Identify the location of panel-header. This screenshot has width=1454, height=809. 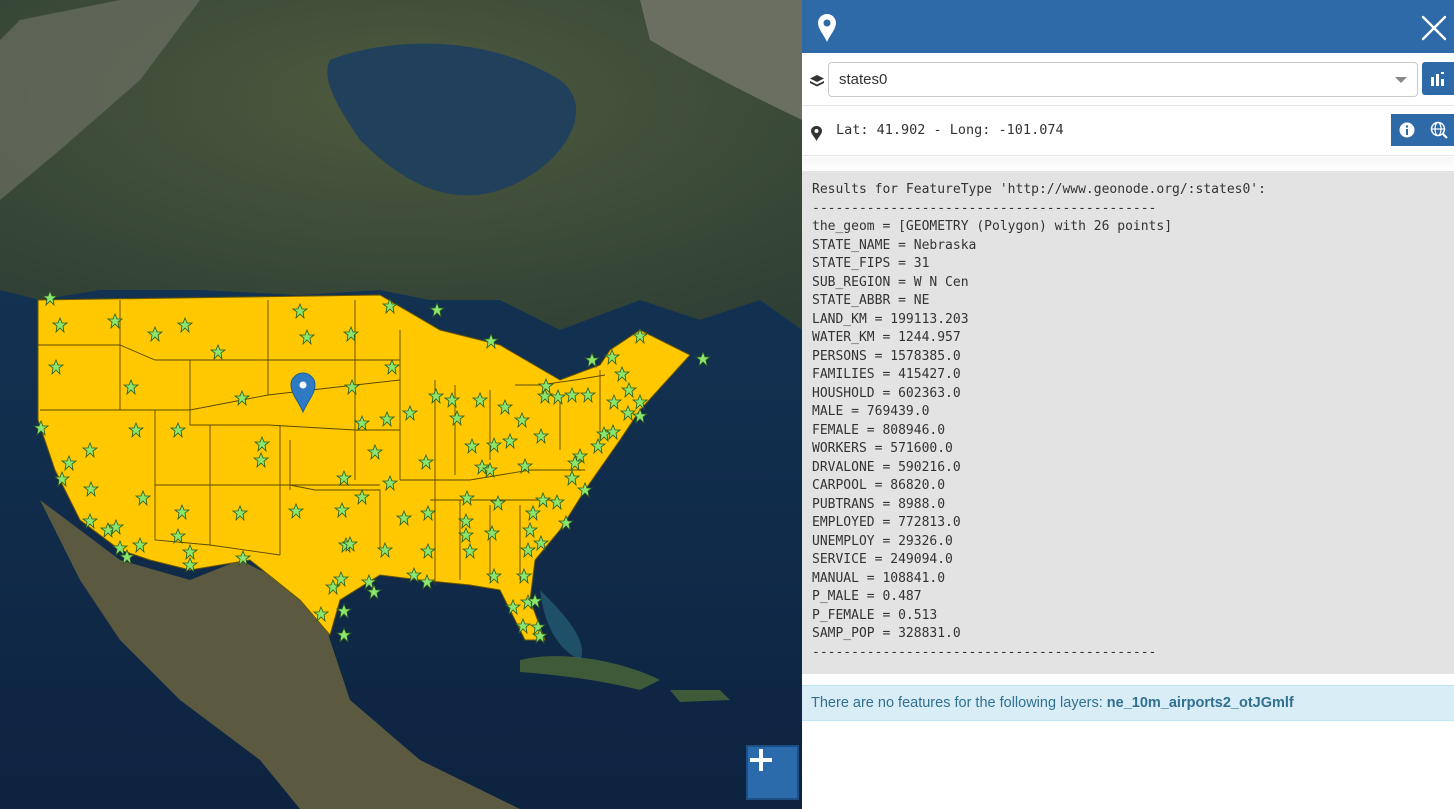
(1128, 26).